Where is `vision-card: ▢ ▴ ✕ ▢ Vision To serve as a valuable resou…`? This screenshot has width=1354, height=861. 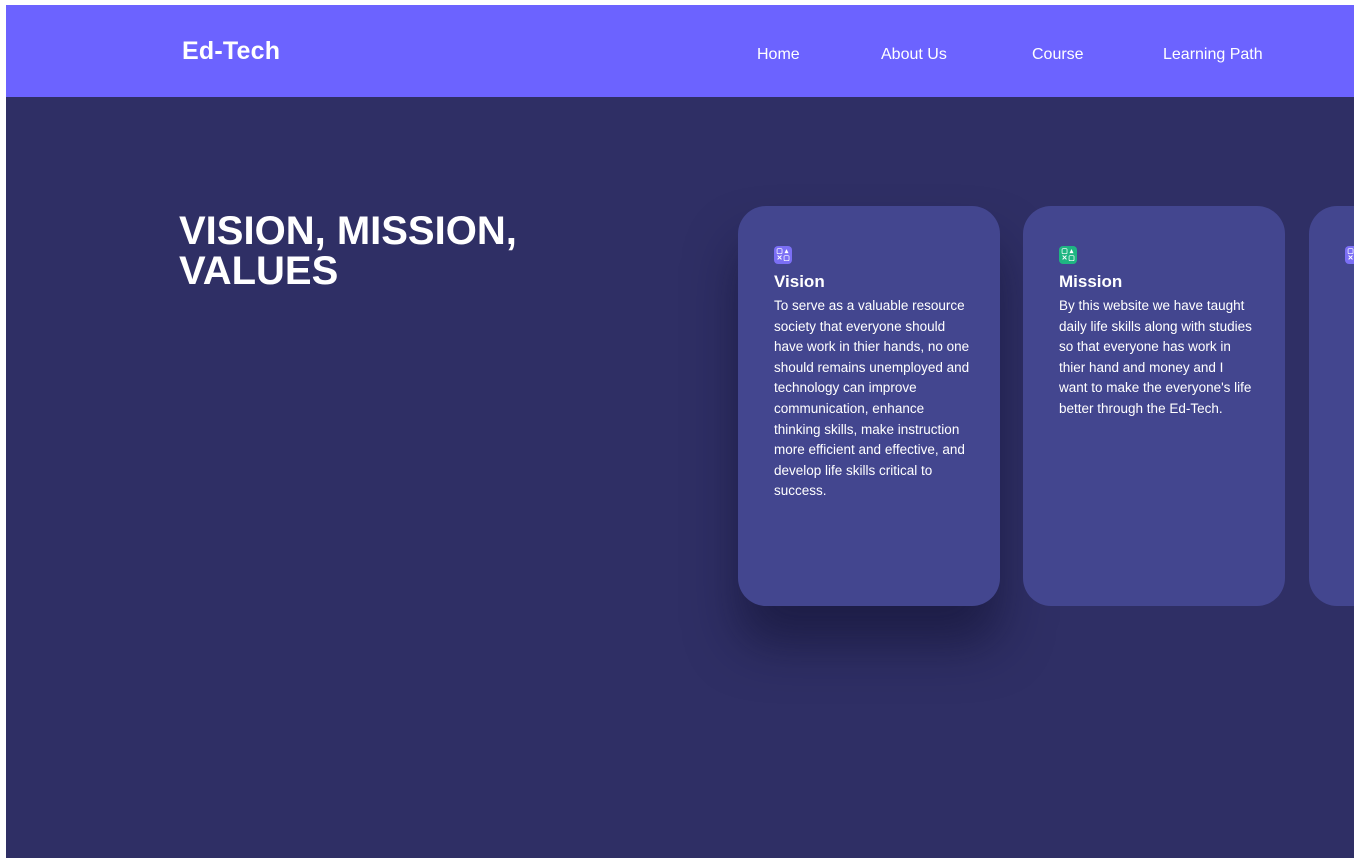
vision-card: ▢ ▴ ✕ ▢ Vision To serve as a valuable resou… is located at coordinates (869, 406).